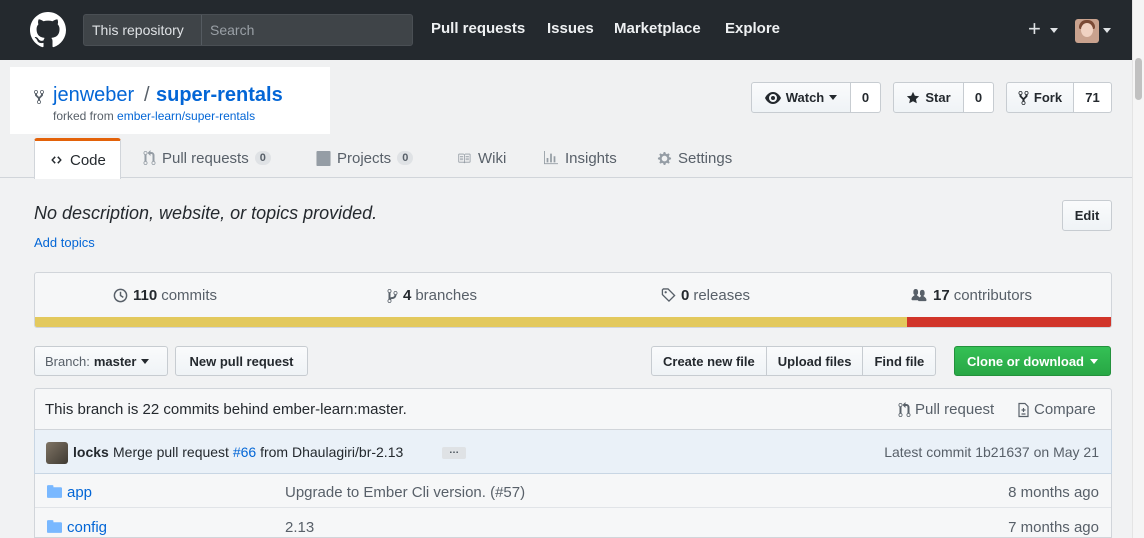 This screenshot has height=538, width=1144. I want to click on scrollbar-thumb, so click(1138, 79).